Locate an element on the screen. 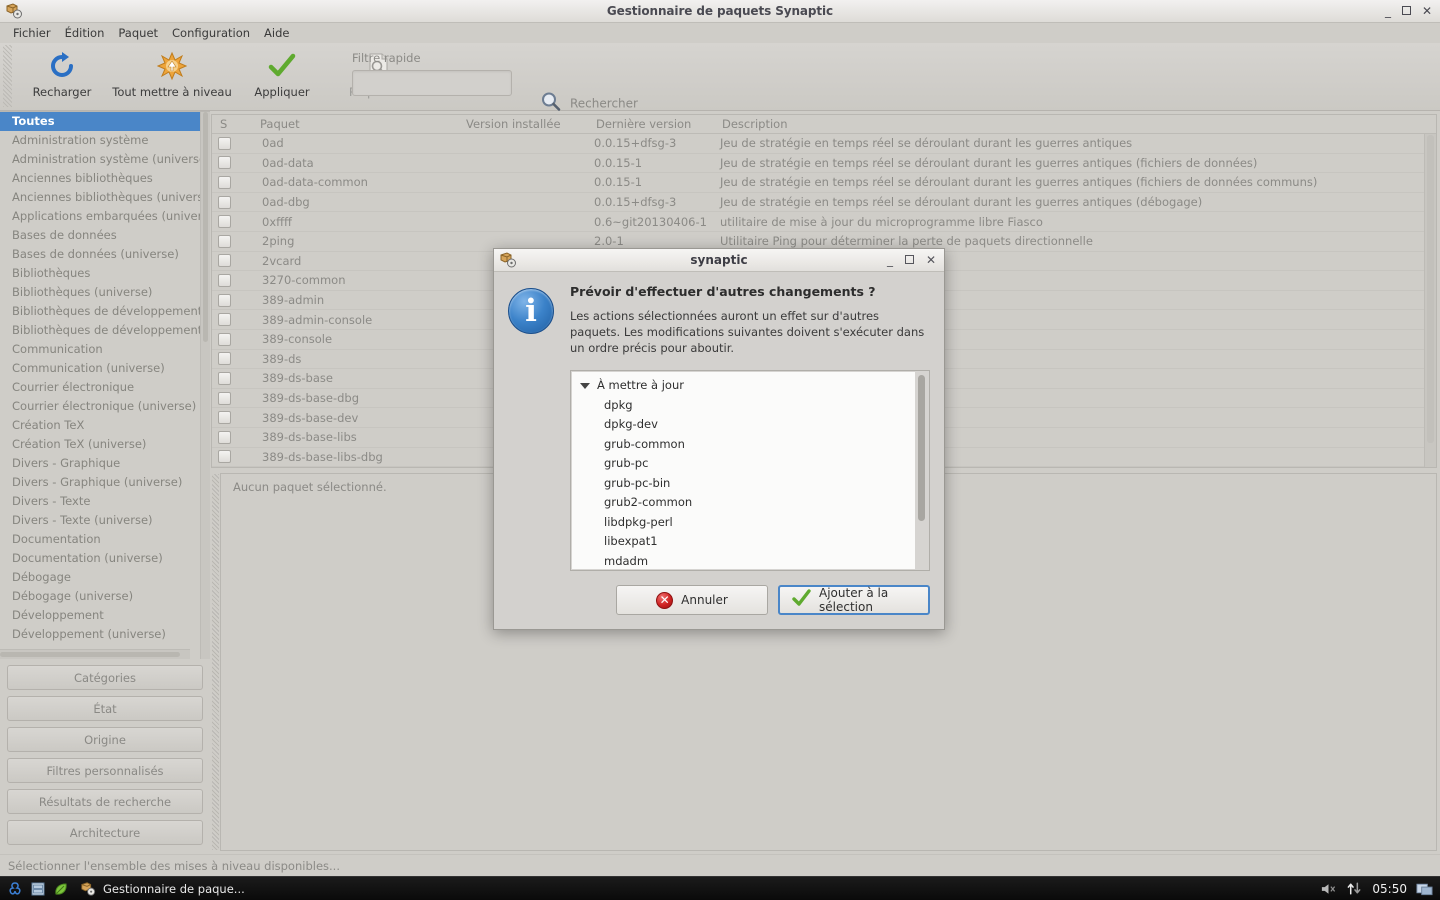  menu-paquet: Paquet is located at coordinates (138, 33).